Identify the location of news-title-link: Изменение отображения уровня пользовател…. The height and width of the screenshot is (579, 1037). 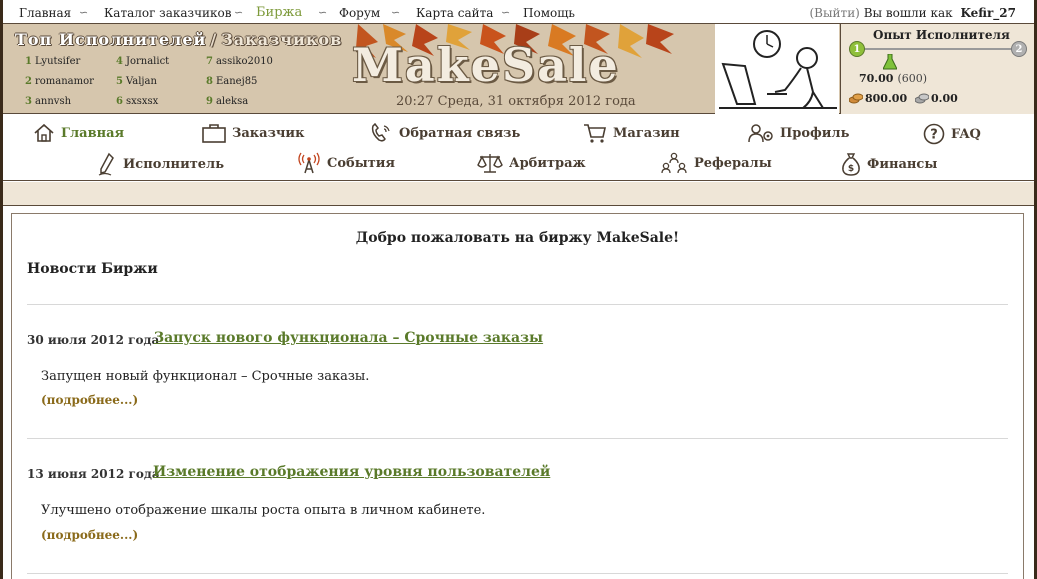
(351, 472).